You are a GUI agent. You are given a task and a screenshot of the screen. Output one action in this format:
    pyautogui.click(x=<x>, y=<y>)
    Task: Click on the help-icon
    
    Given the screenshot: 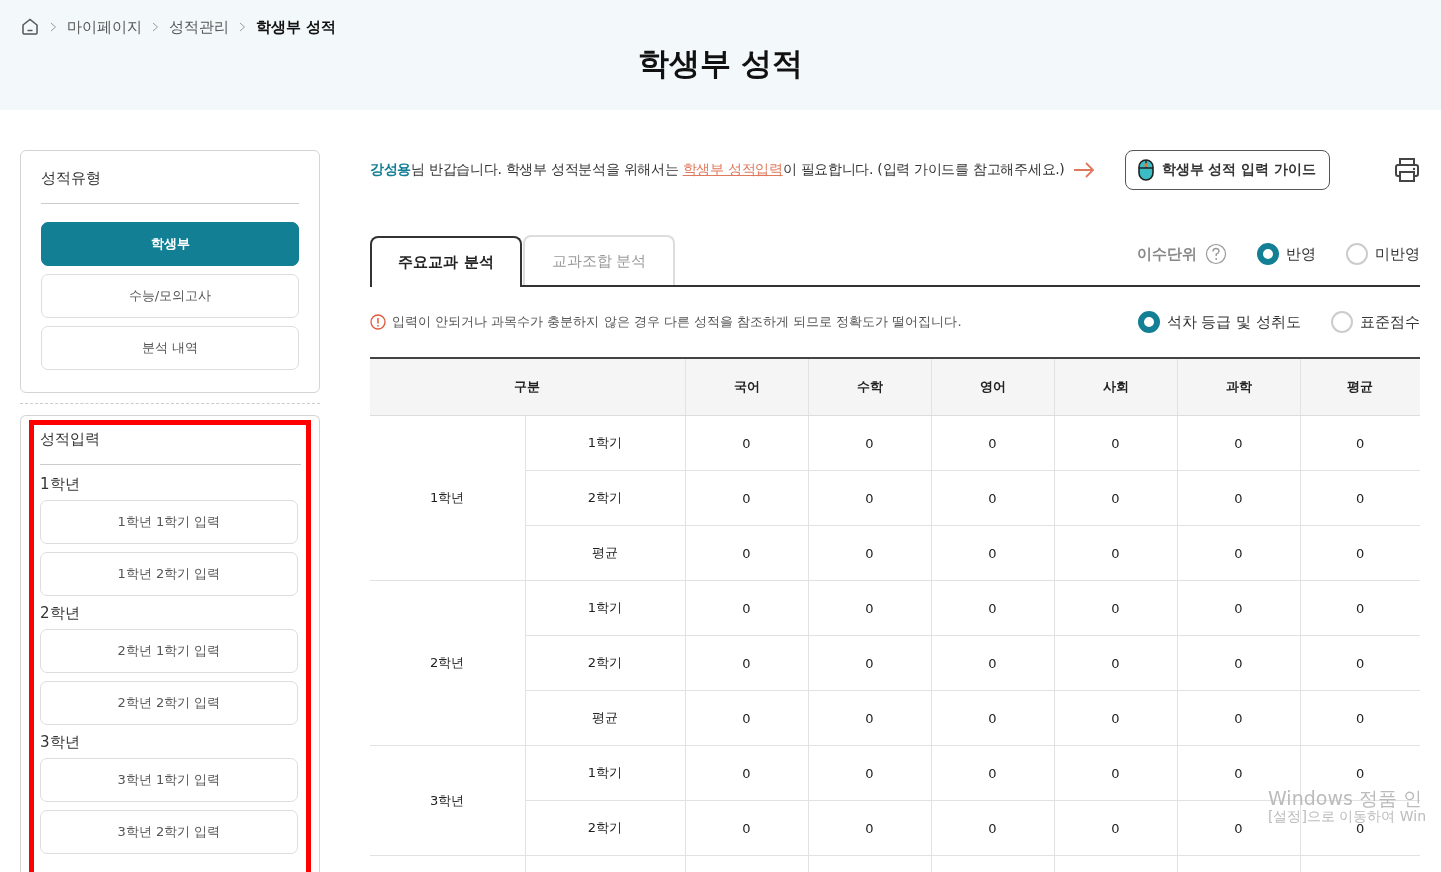 What is the action you would take?
    pyautogui.click(x=1216, y=254)
    